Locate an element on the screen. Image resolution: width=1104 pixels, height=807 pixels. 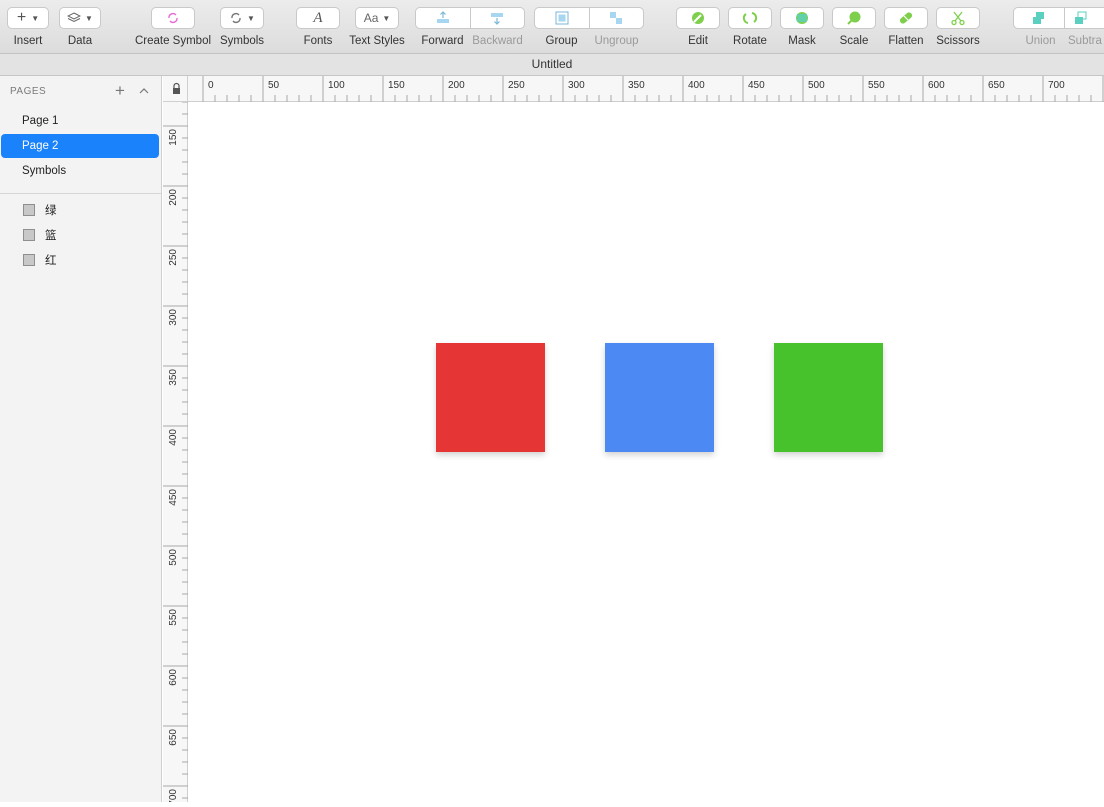
rotate-icon is located at coordinates (750, 18).